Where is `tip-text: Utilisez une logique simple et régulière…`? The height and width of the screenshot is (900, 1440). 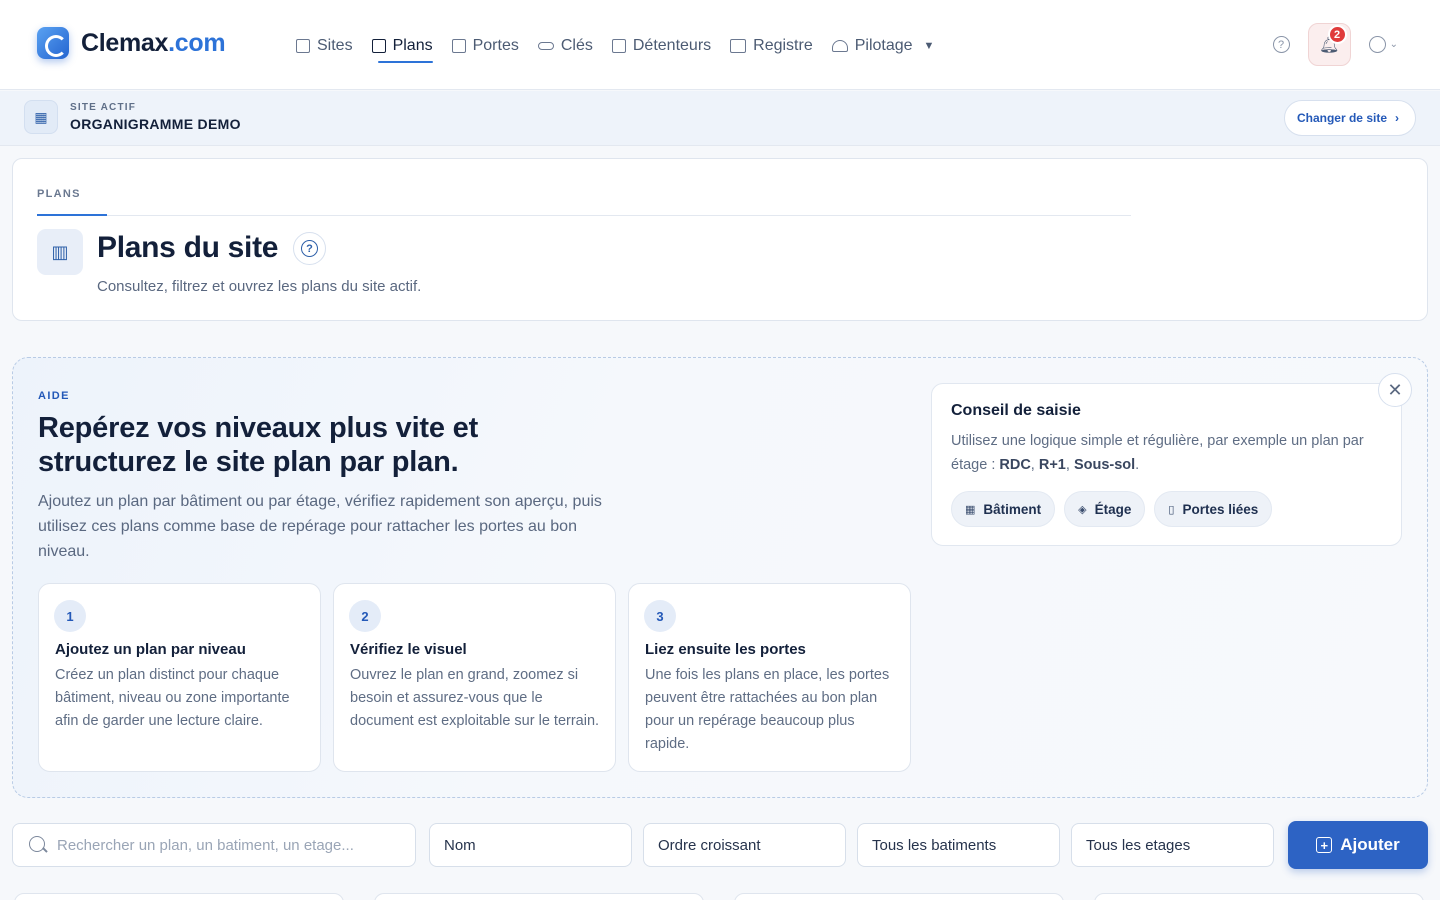 tip-text: Utilisez une logique simple et régulière… is located at coordinates (1157, 453).